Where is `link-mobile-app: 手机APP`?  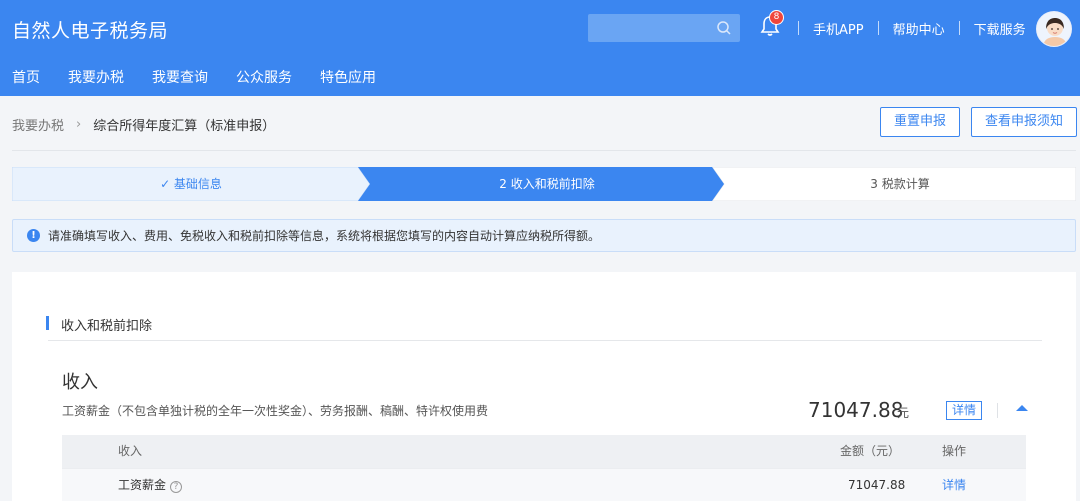 link-mobile-app: 手机APP is located at coordinates (838, 28).